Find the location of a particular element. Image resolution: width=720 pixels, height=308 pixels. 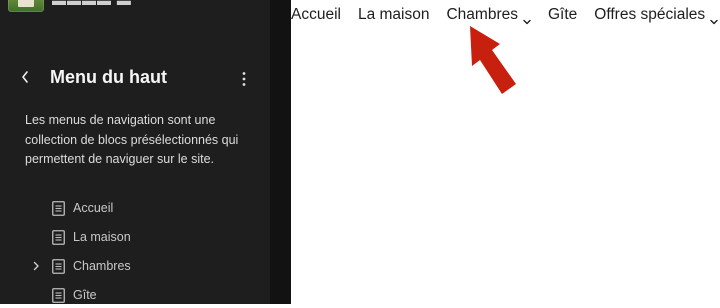

preview-nav-item: La maison is located at coordinates (394, 15).